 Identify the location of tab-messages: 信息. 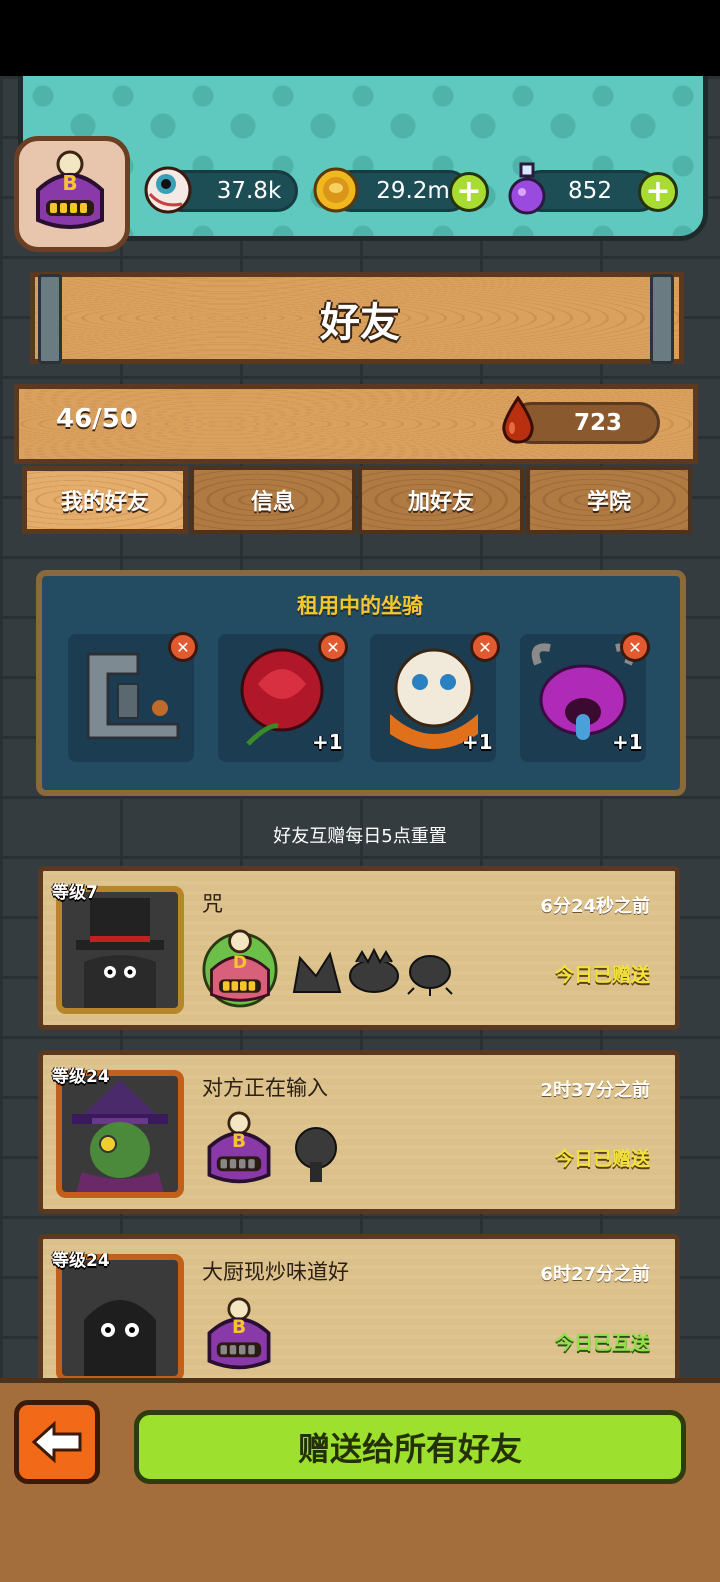
(273, 500).